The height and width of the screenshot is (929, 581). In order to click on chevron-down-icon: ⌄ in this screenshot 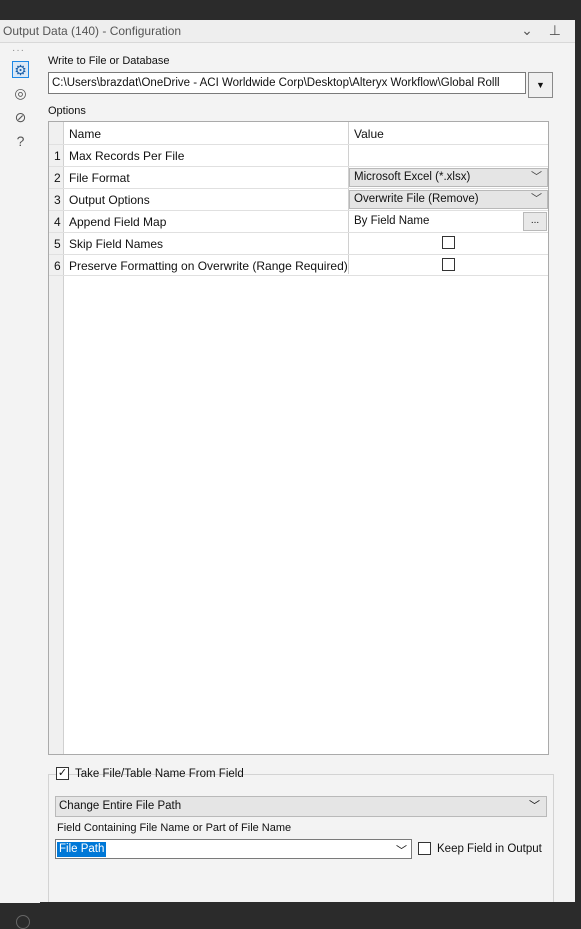, I will do `click(527, 30)`.